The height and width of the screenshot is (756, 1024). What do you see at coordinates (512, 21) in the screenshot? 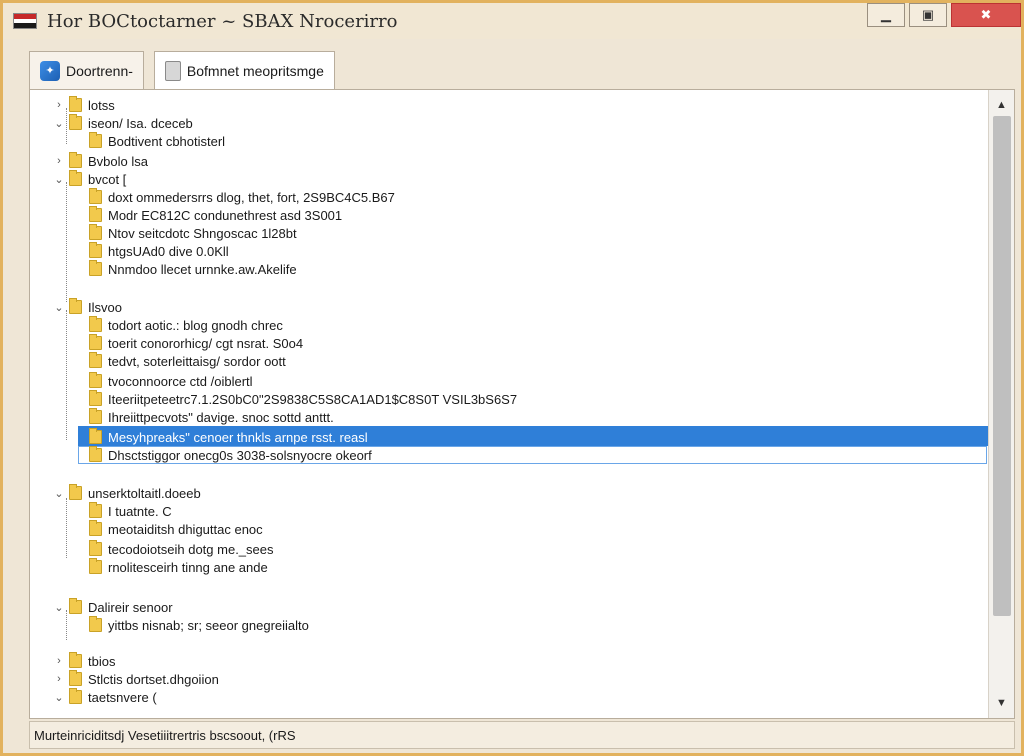
I see `title-bar: Hor BOCtoctarner ~ SBAX Nrocerirro ▁ ▣ ✖` at bounding box center [512, 21].